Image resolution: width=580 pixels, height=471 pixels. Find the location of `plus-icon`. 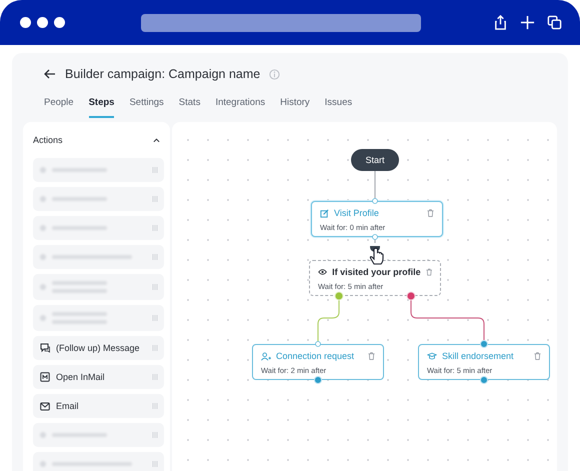

plus-icon is located at coordinates (527, 22).